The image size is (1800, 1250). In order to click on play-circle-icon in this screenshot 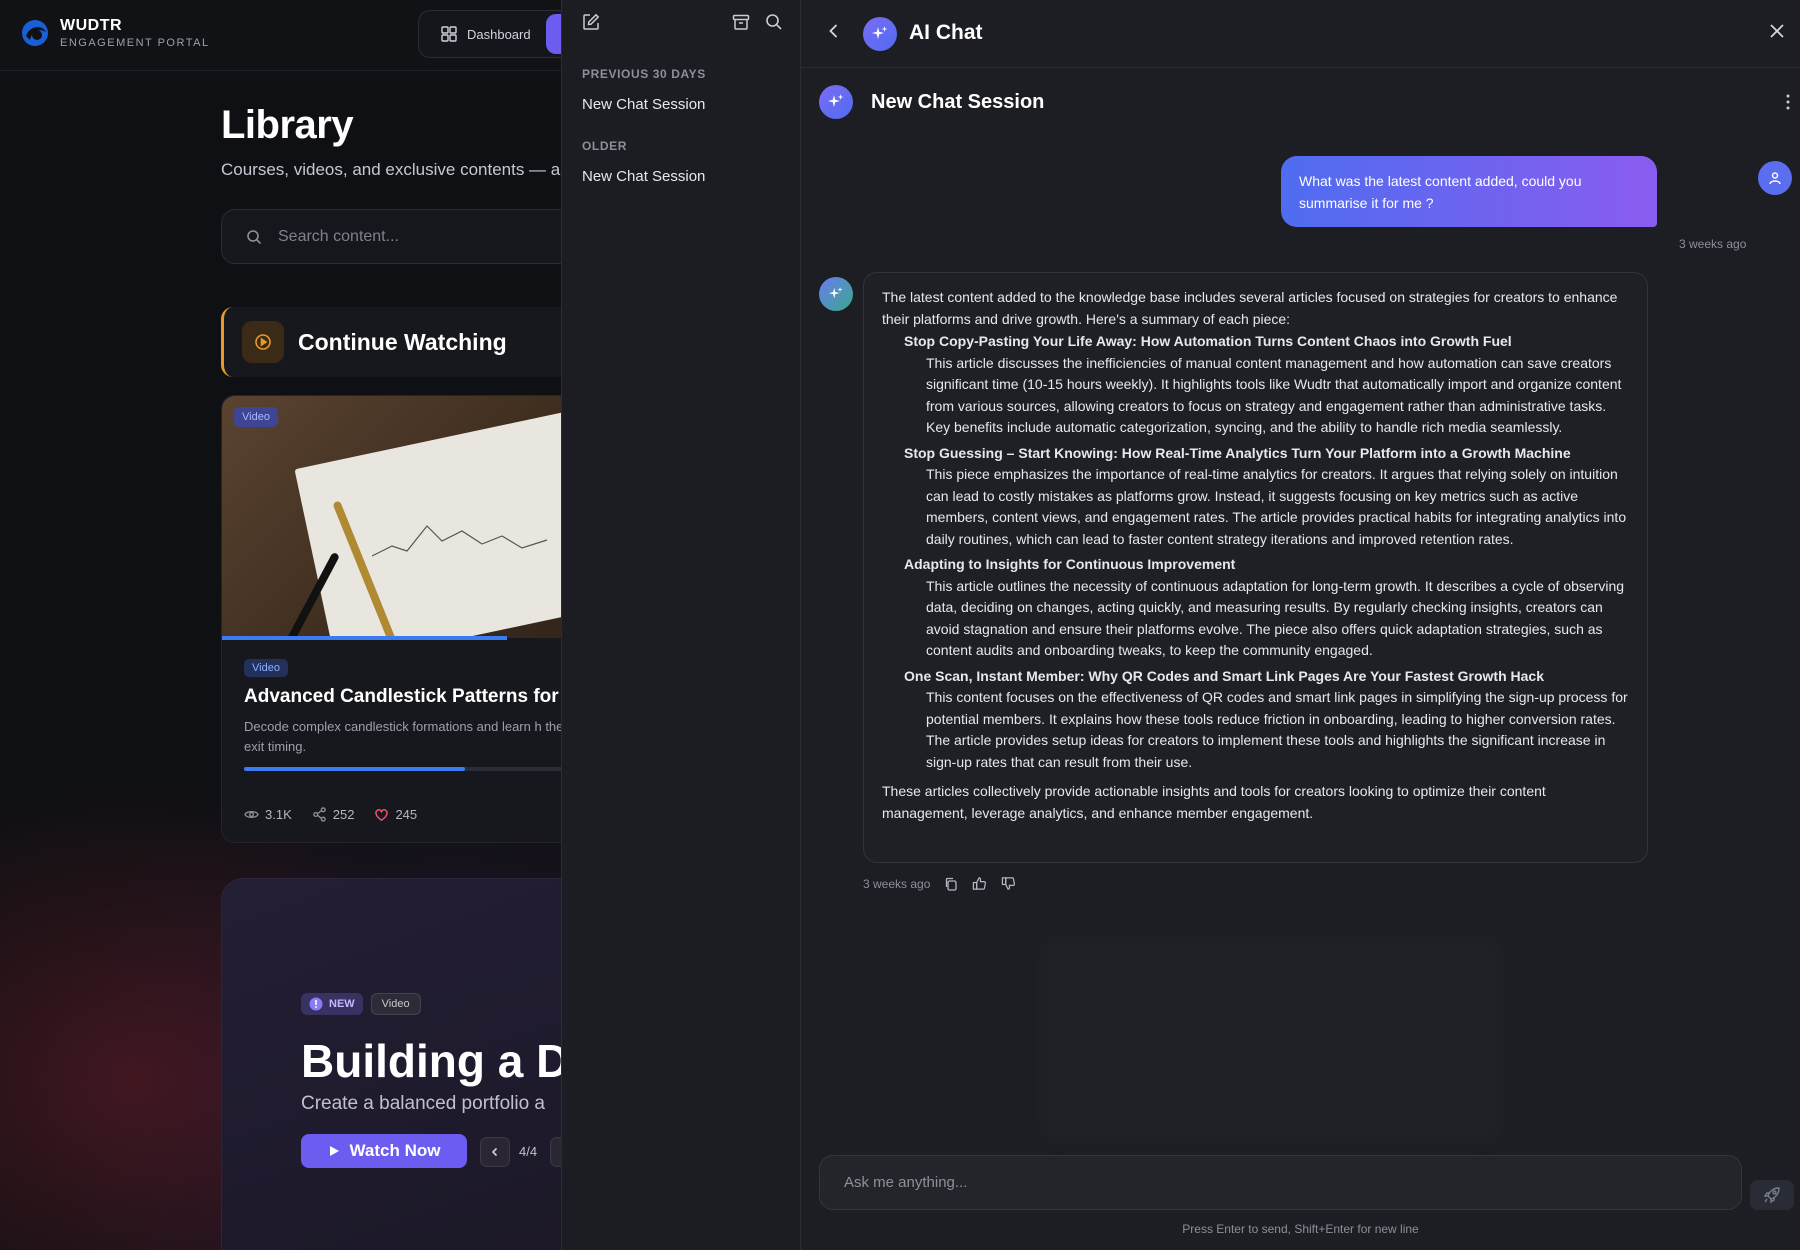, I will do `click(263, 342)`.